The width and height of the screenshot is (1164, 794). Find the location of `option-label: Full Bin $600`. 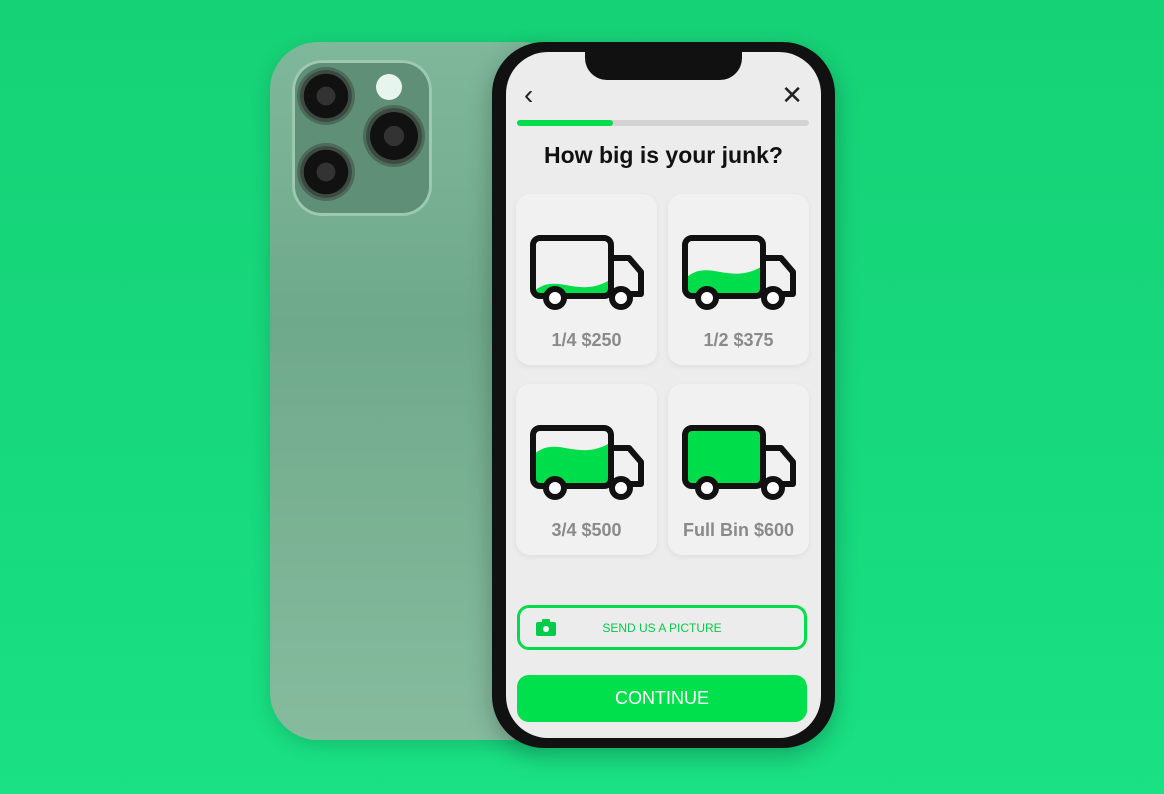

option-label: Full Bin $600 is located at coordinates (738, 530).